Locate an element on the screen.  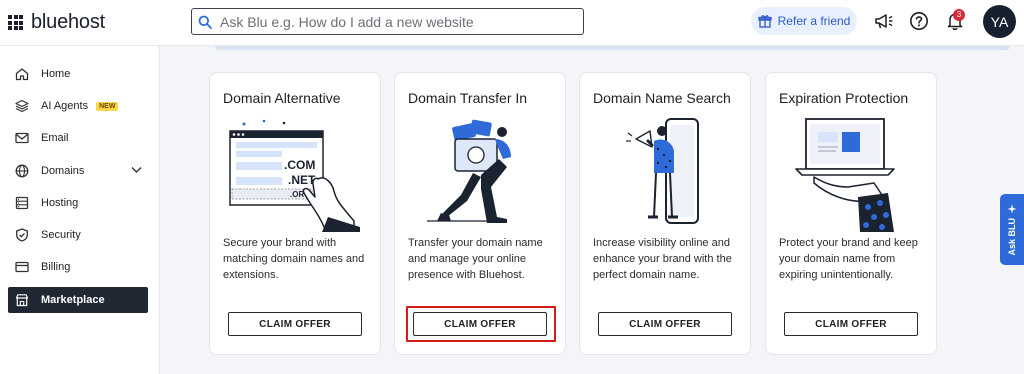
sidebar-item-marketplace: Marketplace is located at coordinates (78, 300).